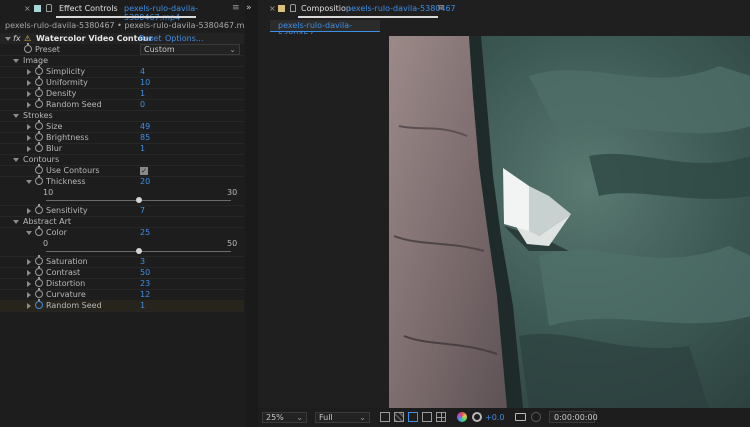 This screenshot has width=750, height=427. I want to click on value-brightness: 85, so click(145, 137).